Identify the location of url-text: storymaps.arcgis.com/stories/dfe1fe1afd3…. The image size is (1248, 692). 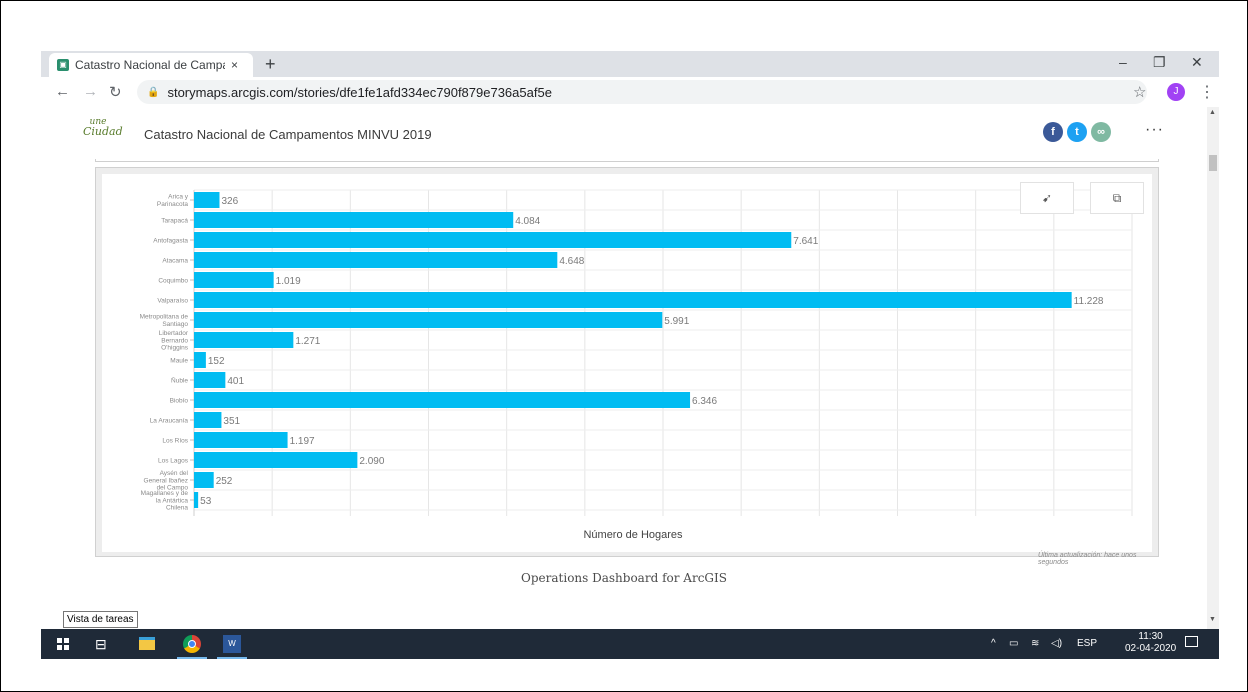
(359, 92).